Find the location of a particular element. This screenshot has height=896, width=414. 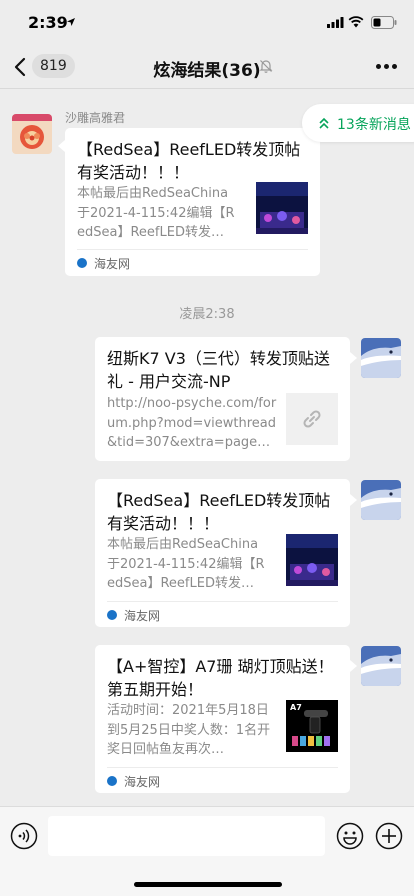

nav-bar: 819 炫海结果(36) is located at coordinates (207, 66).